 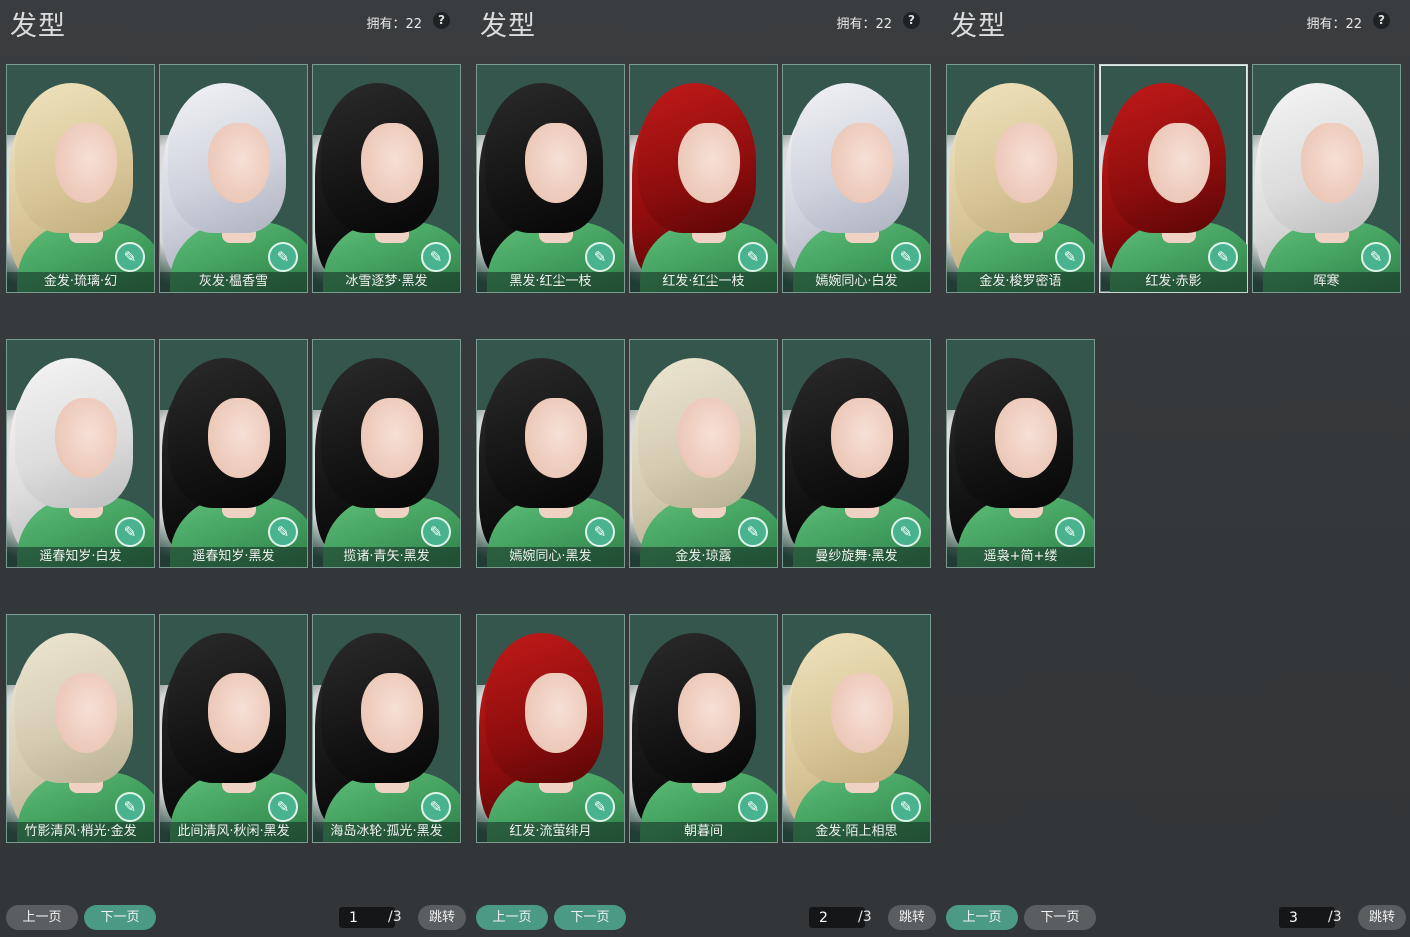 I want to click on hairstyle-card: ✎ 晖寒, so click(x=1326, y=178).